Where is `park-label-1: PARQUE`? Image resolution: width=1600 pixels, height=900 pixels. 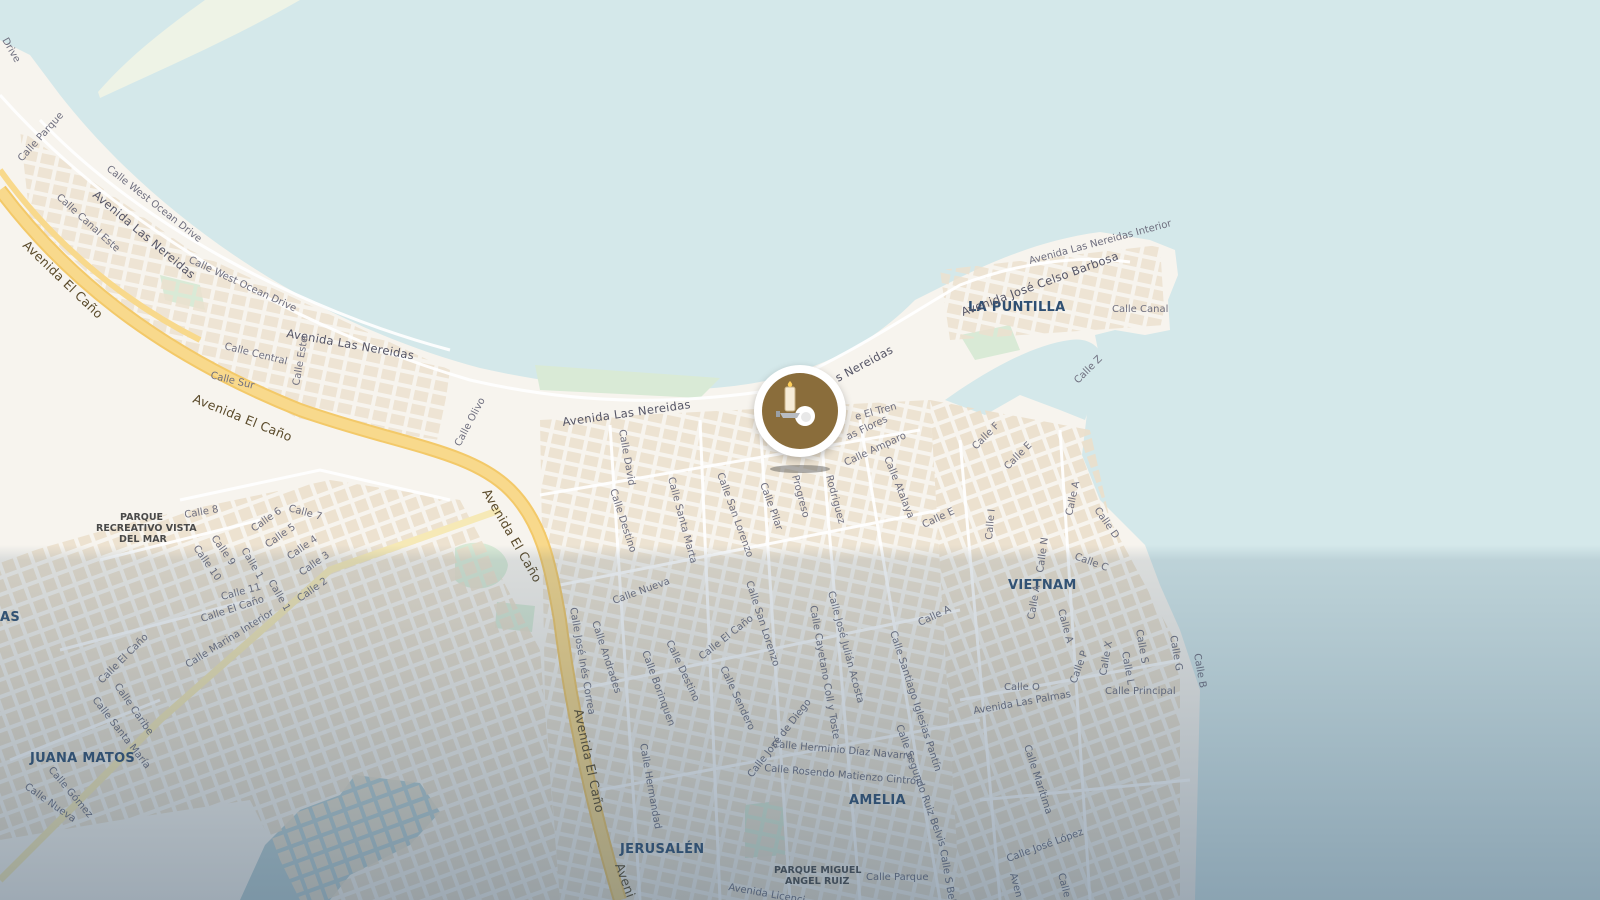
park-label-1: PARQUE is located at coordinates (141, 517).